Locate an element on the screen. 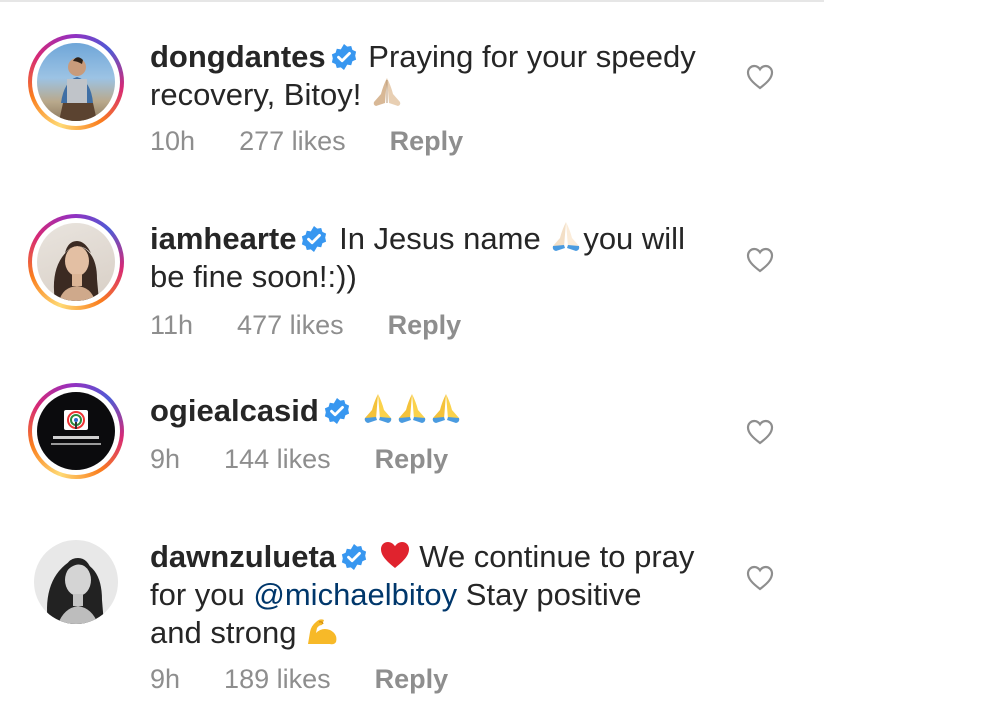 This screenshot has width=999, height=719. username: dawnzulueta is located at coordinates (243, 556).